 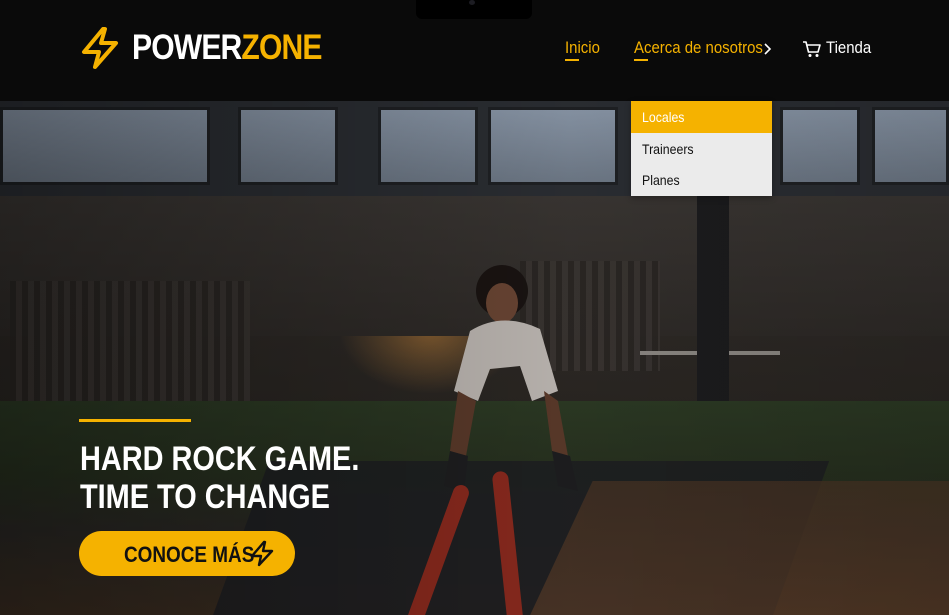 I want to click on nav-link-inicio: Inicio, so click(x=582, y=48).